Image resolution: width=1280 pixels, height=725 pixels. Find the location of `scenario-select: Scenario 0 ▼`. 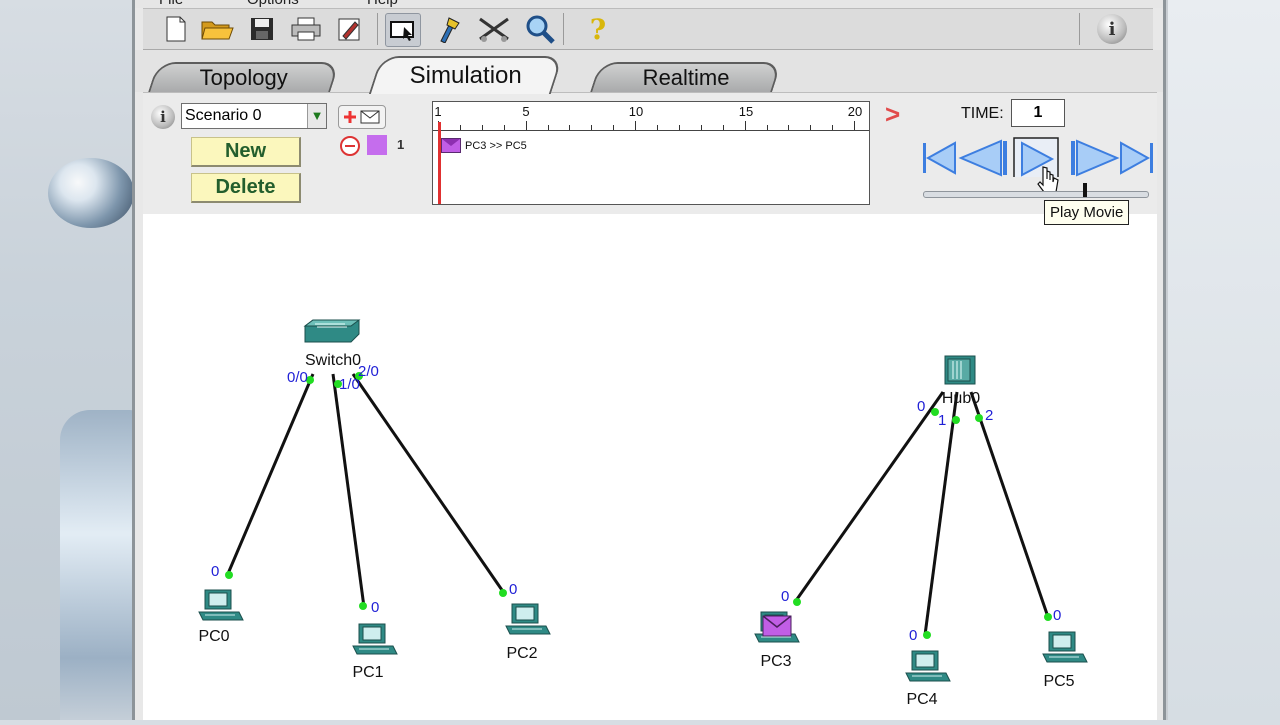

scenario-select: Scenario 0 ▼ is located at coordinates (254, 116).